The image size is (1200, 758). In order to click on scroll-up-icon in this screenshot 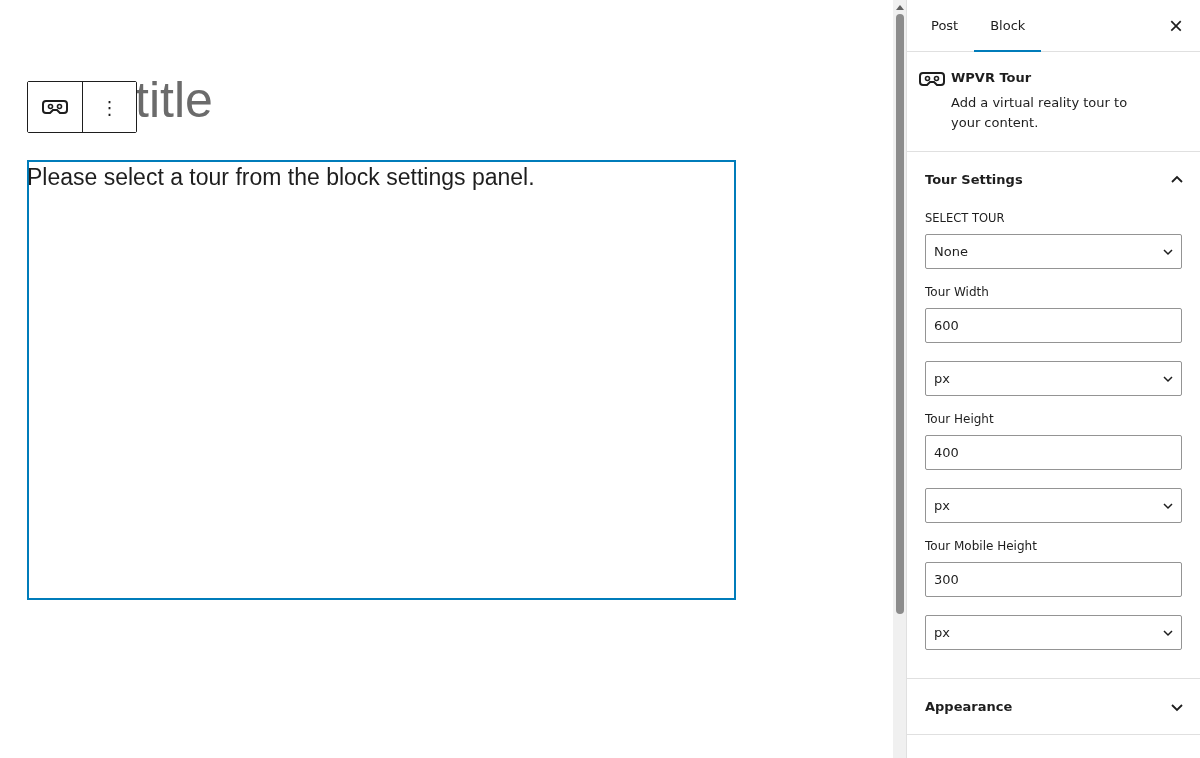, I will do `click(899, 7)`.